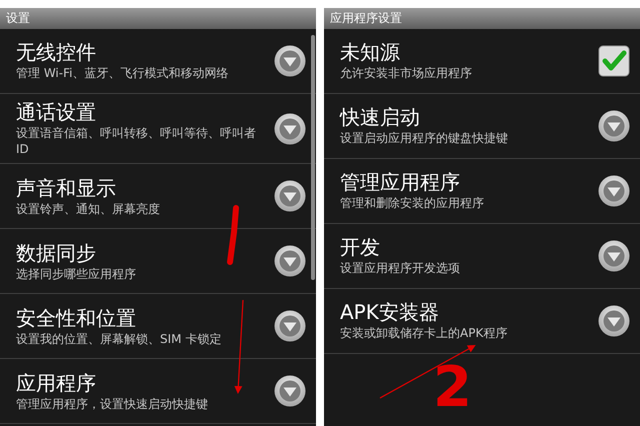 Image resolution: width=640 pixels, height=426 pixels. What do you see at coordinates (66, 188) in the screenshot?
I see `item-title: 声音和显示` at bounding box center [66, 188].